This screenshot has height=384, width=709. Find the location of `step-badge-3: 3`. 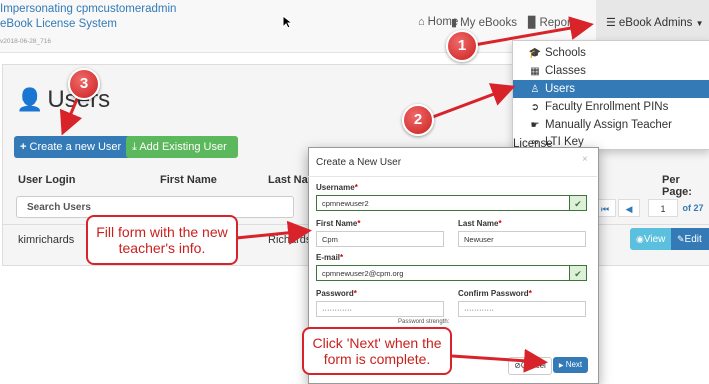

step-badge-3: 3 is located at coordinates (84, 84).